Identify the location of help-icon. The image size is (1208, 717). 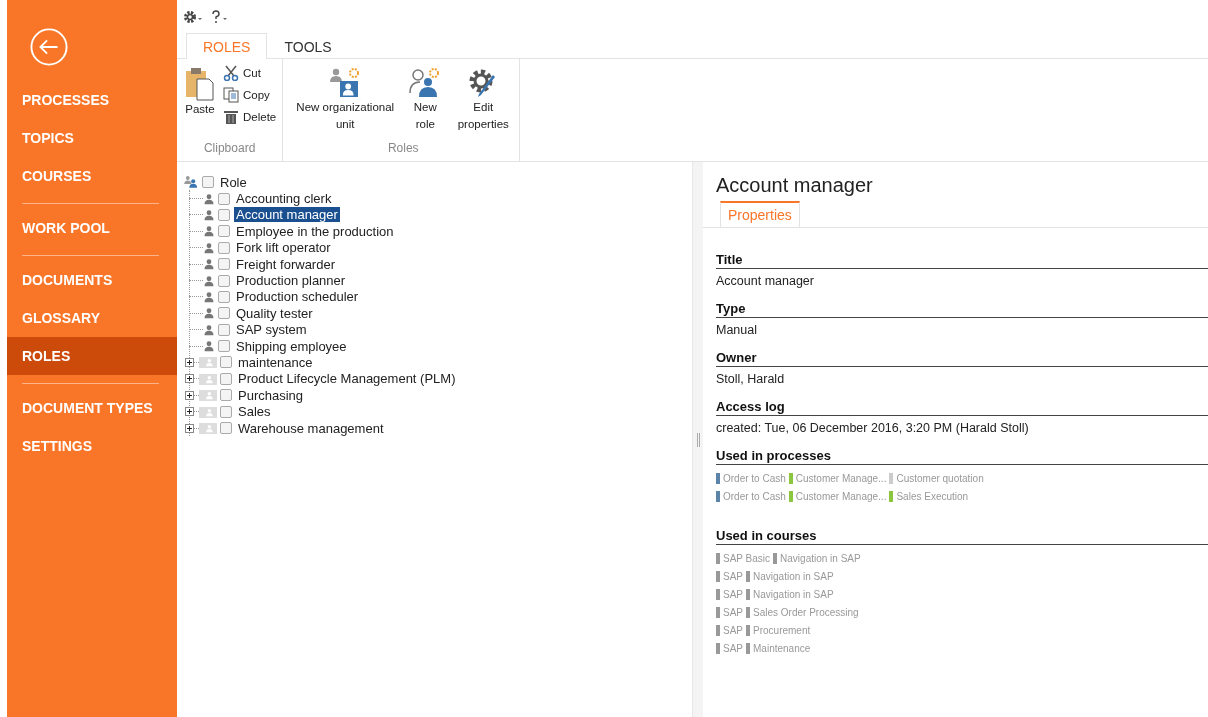
(220, 17).